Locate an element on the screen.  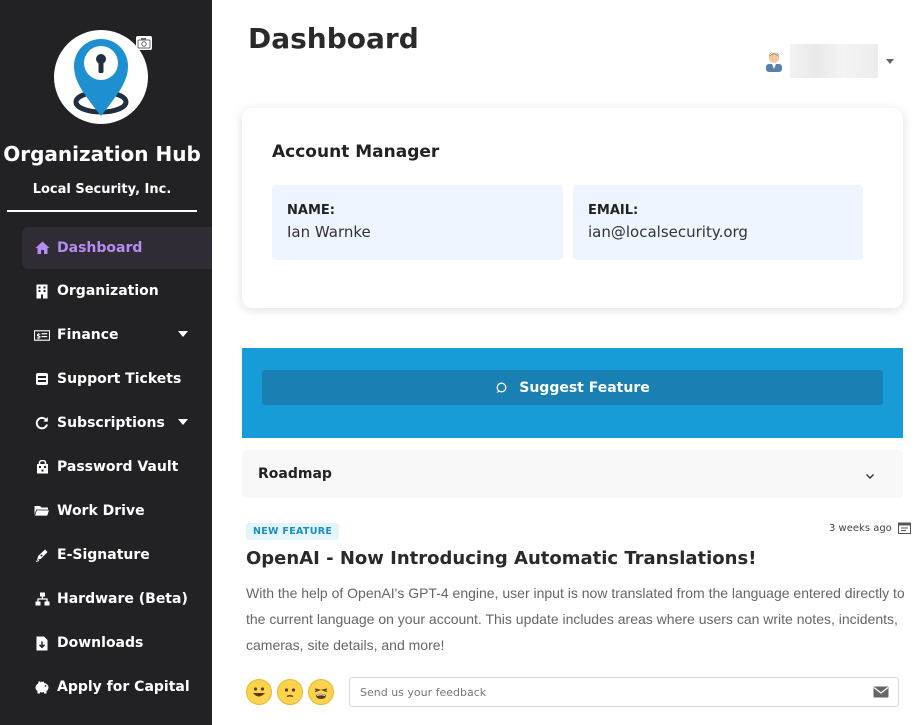
divider is located at coordinates (102, 211).